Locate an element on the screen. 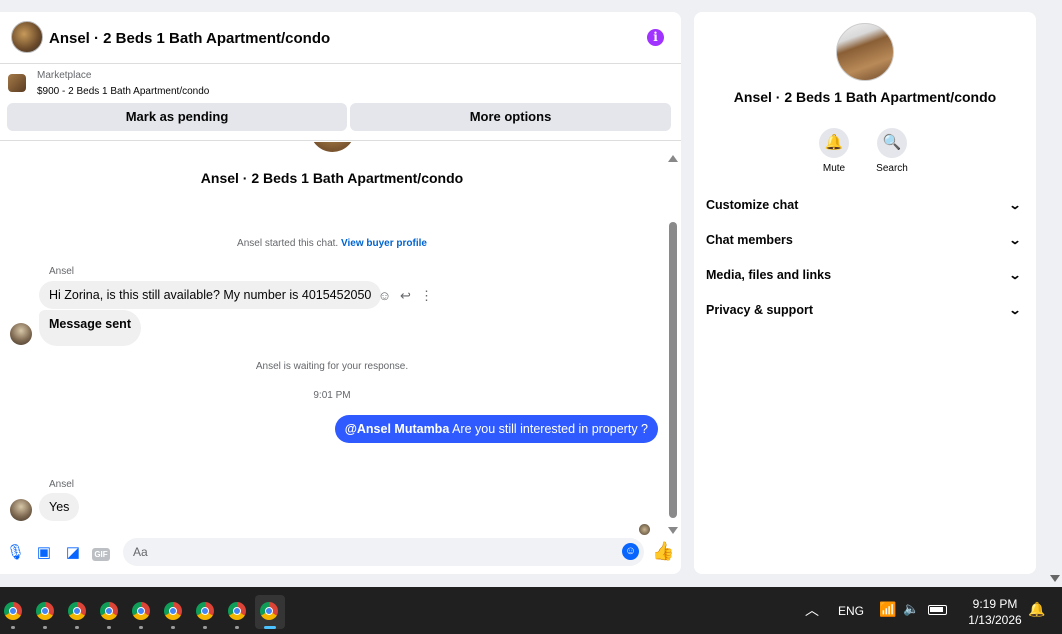 The height and width of the screenshot is (634, 1062). incoming-message: Yes is located at coordinates (59, 507).